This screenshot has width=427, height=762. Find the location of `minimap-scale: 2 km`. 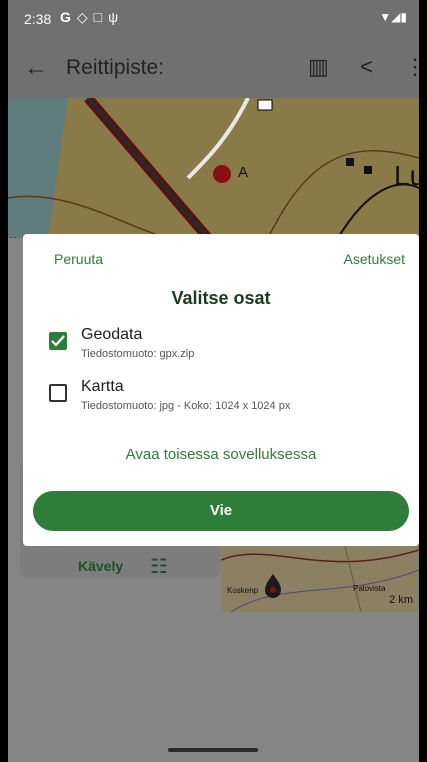

minimap-scale: 2 km is located at coordinates (401, 600).